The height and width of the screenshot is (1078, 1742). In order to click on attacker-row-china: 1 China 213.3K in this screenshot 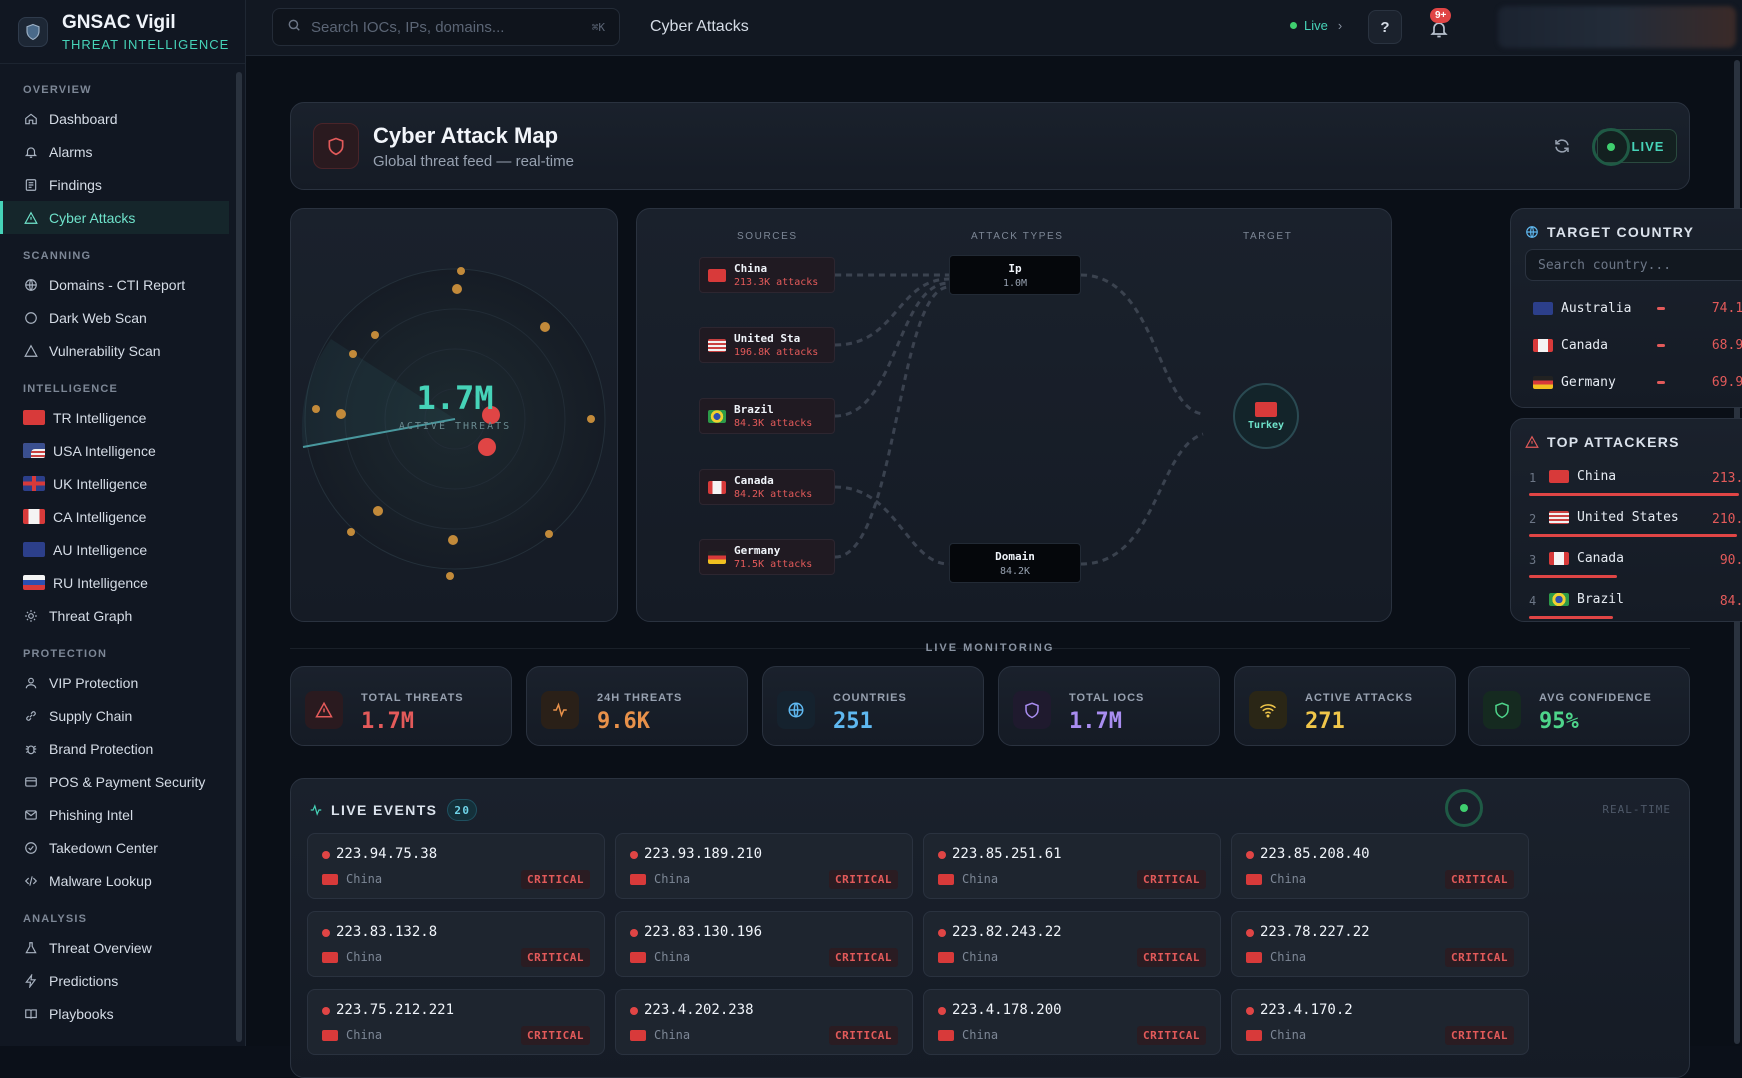, I will do `click(1633, 481)`.